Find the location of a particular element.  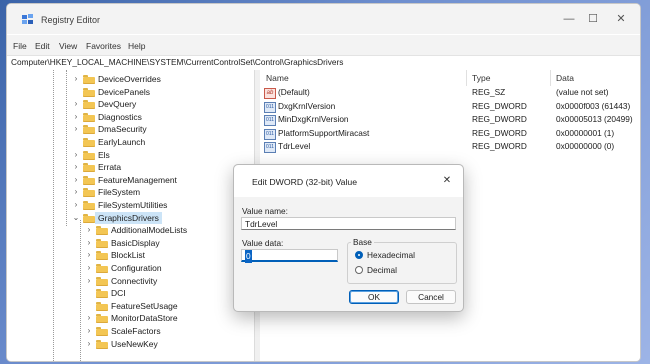

value-name: DxgKrnlVersion is located at coordinates (307, 105).